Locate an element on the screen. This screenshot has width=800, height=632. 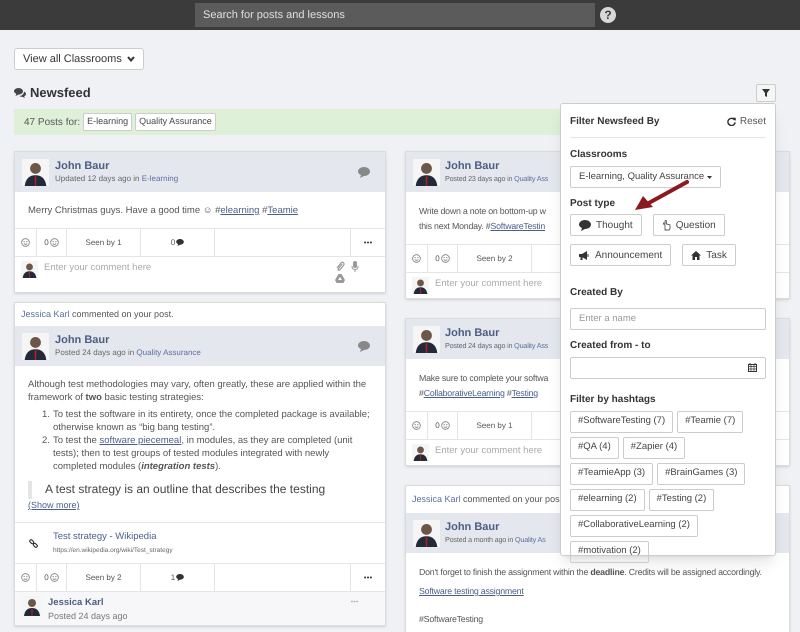
quote-text: A test strategy is an outline that describes the testing is located at coordinates (185, 489).